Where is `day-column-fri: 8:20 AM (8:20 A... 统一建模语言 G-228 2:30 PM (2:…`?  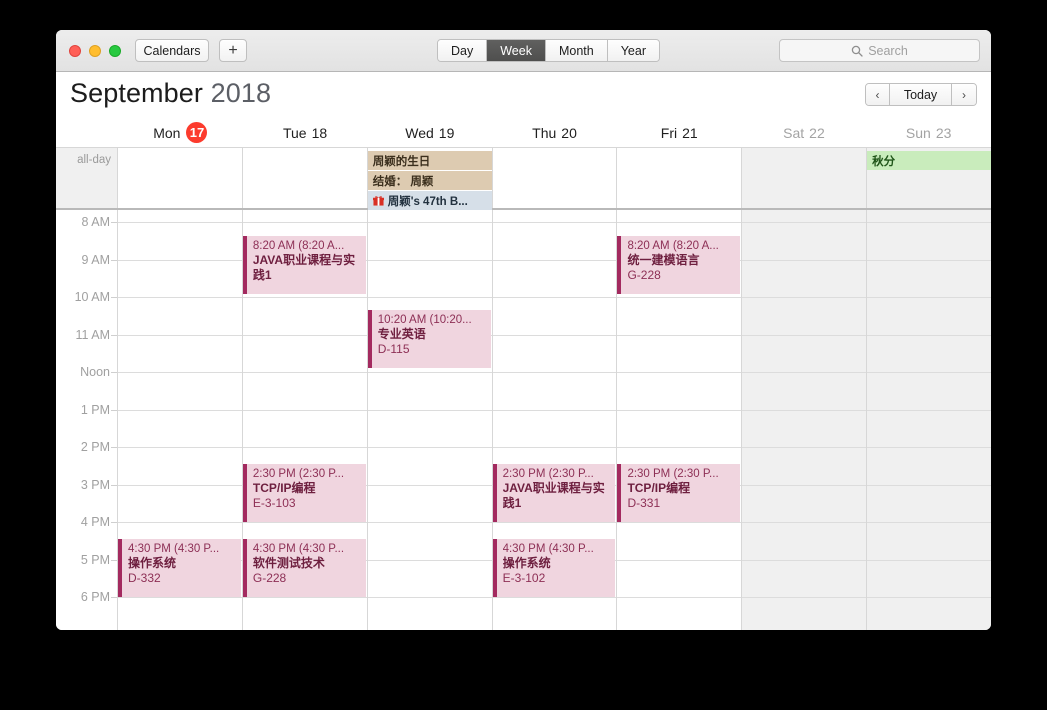 day-column-fri: 8:20 AM (8:20 A... 统一建模语言 G-228 2:30 PM (2:… is located at coordinates (680, 420).